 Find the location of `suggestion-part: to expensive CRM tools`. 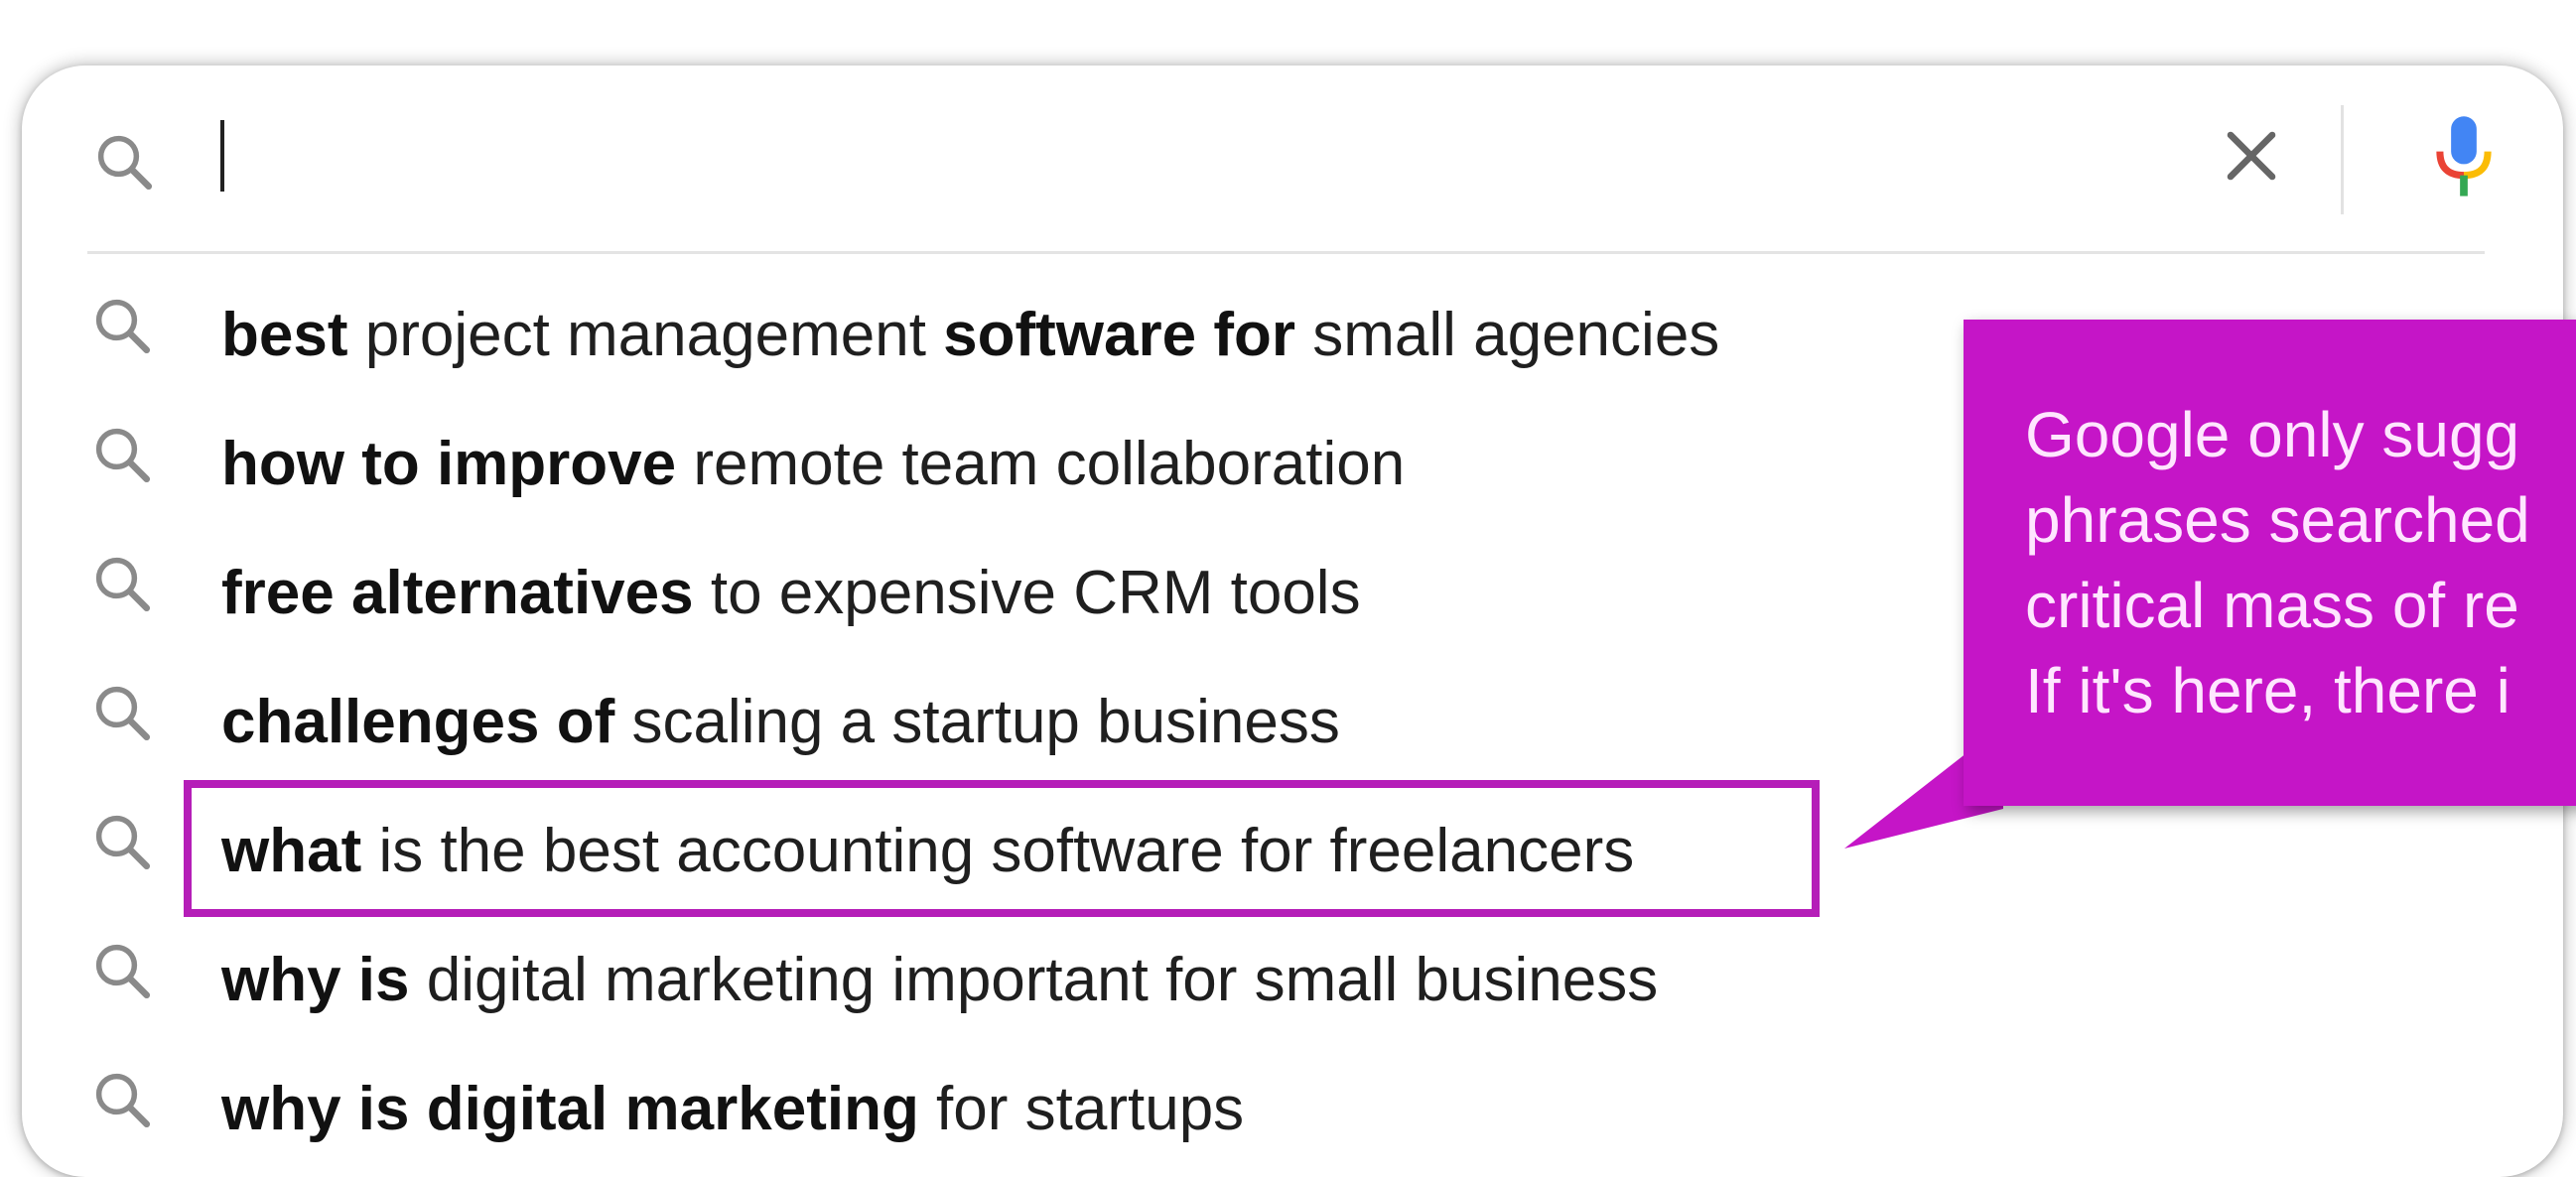

suggestion-part: to expensive CRM tools is located at coordinates (1027, 593).